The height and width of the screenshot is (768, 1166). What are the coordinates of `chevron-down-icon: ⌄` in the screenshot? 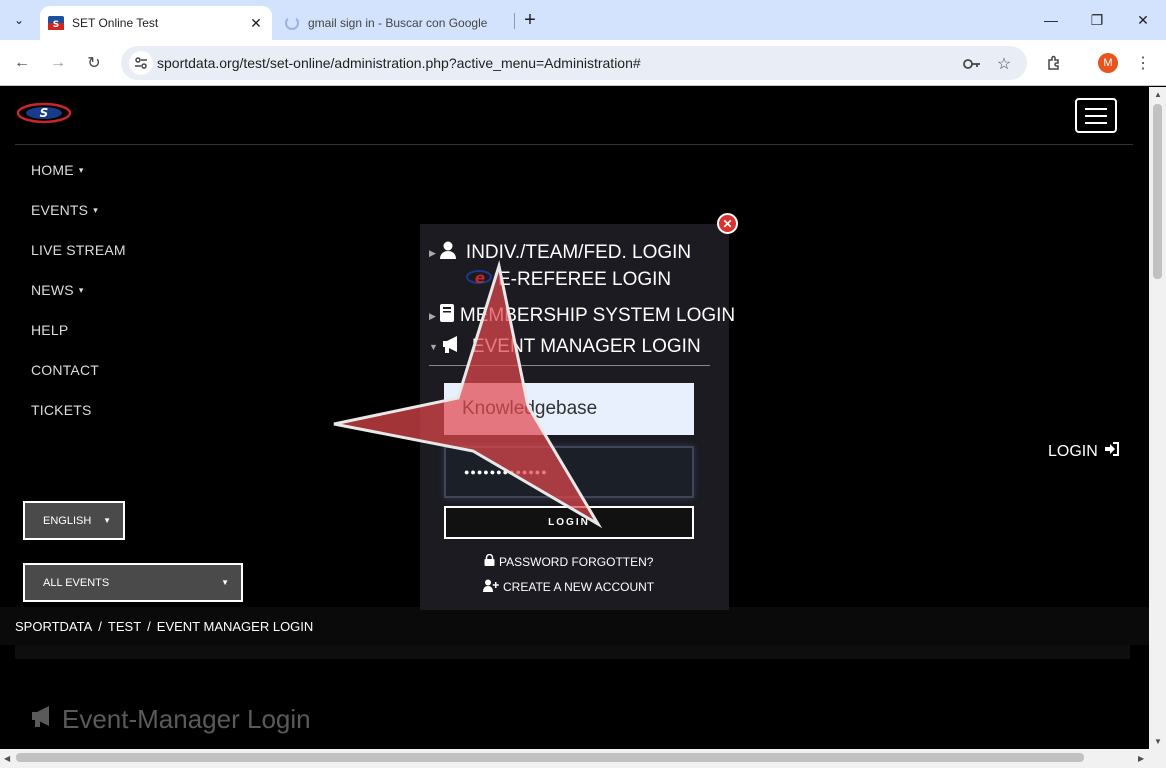 It's located at (19, 20).